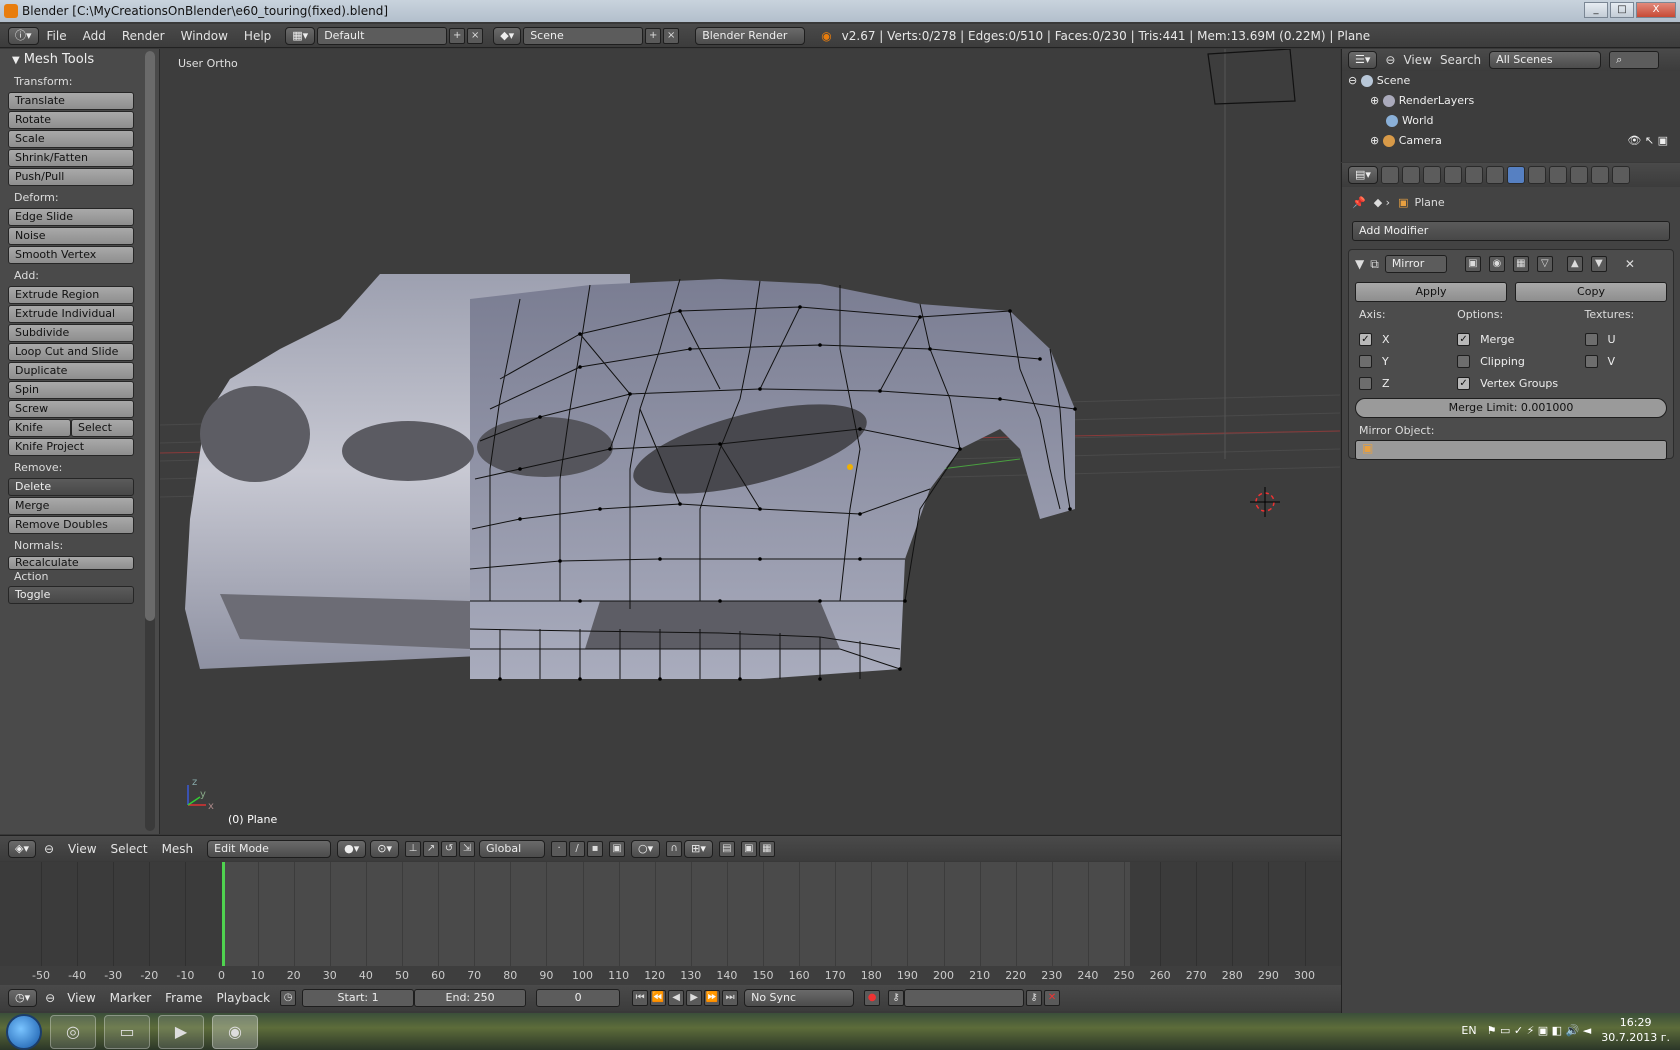  What do you see at coordinates (1539, 1030) in the screenshot?
I see `tray-icons: ⚑ ▭ ✓ ⚡ ▣ ◧ 🔊 ◄` at bounding box center [1539, 1030].